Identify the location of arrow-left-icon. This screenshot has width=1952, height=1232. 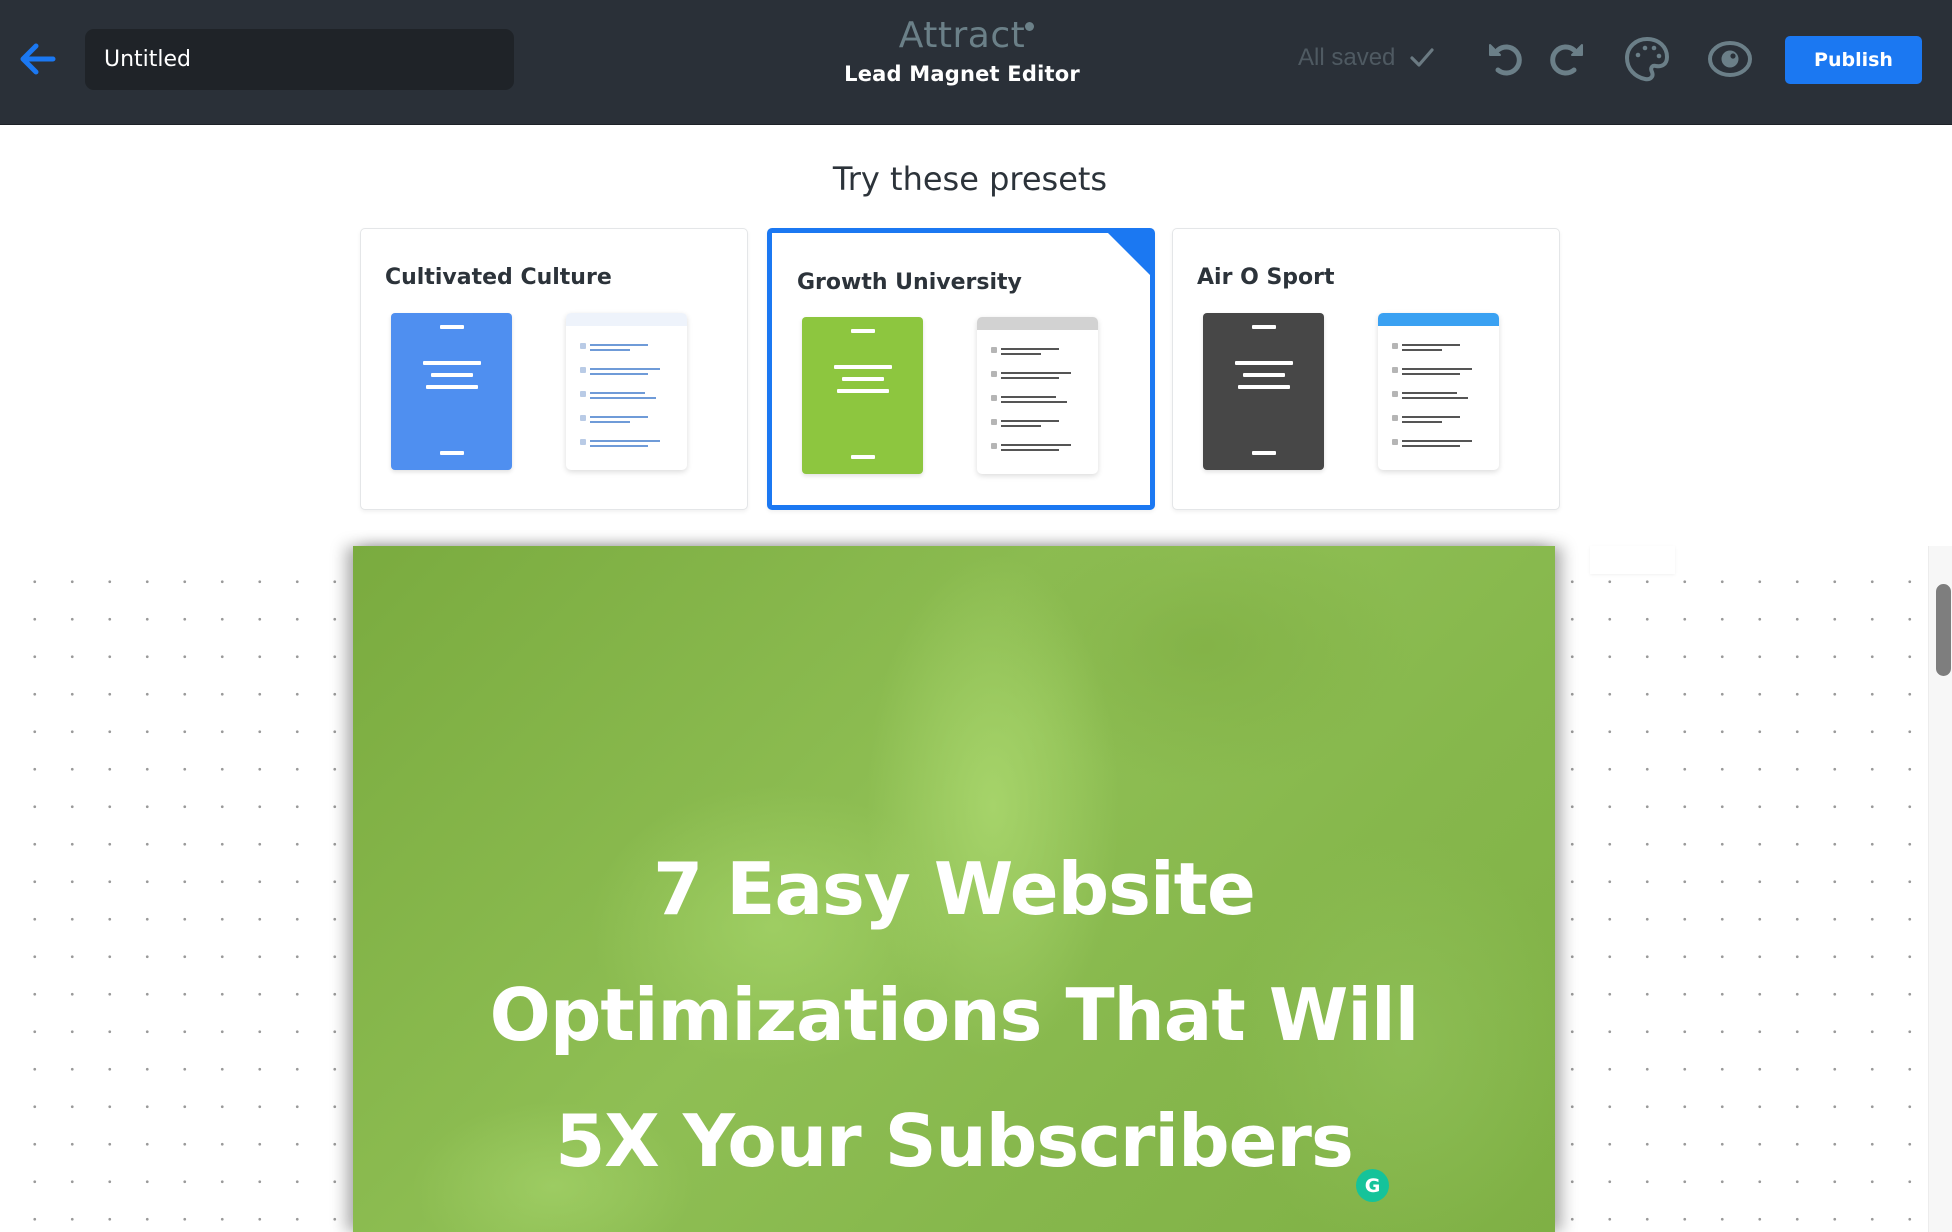
(38, 59).